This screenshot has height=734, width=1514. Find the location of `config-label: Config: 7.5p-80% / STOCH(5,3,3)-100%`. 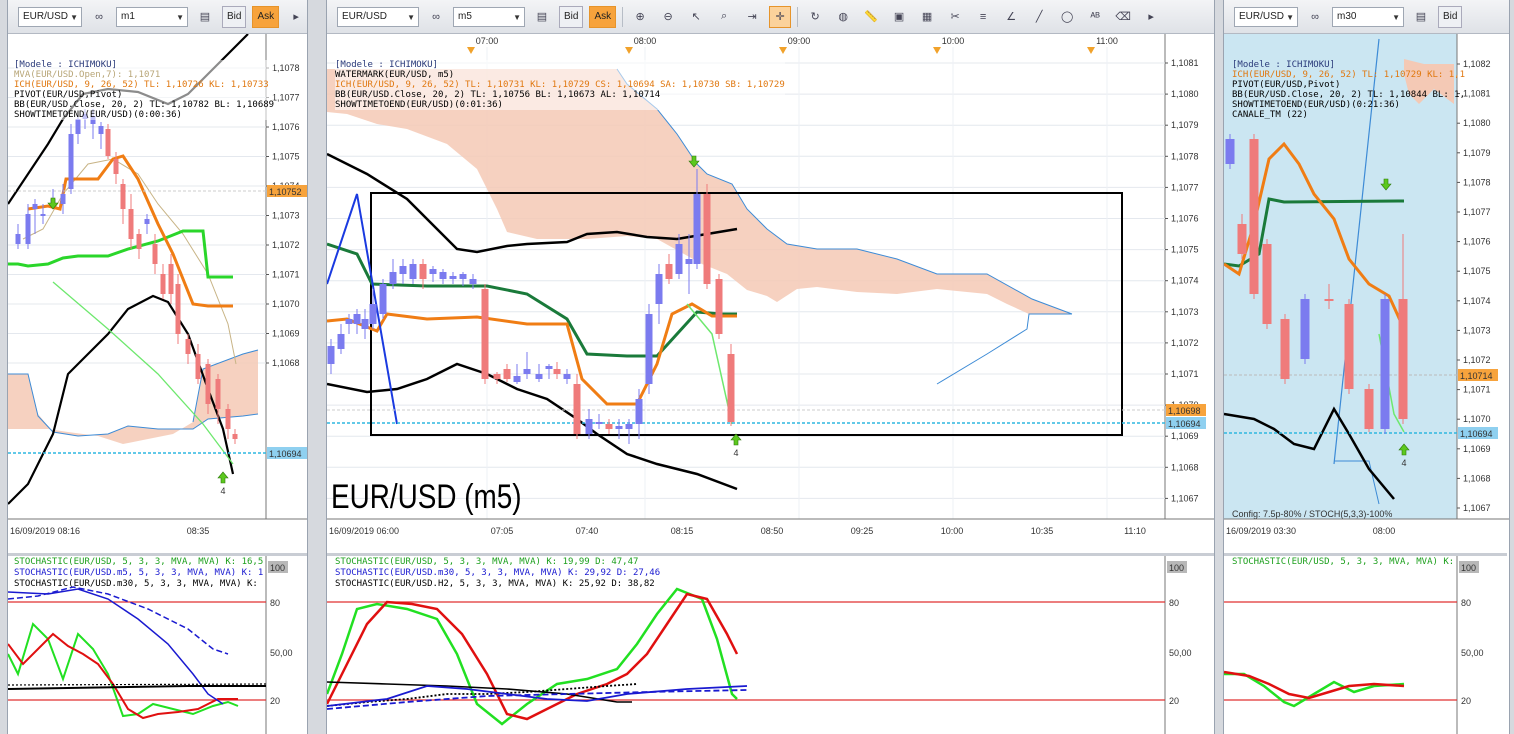

config-label: Config: 7.5p-80% / STOCH(5,3,3)-100% is located at coordinates (1312, 514).